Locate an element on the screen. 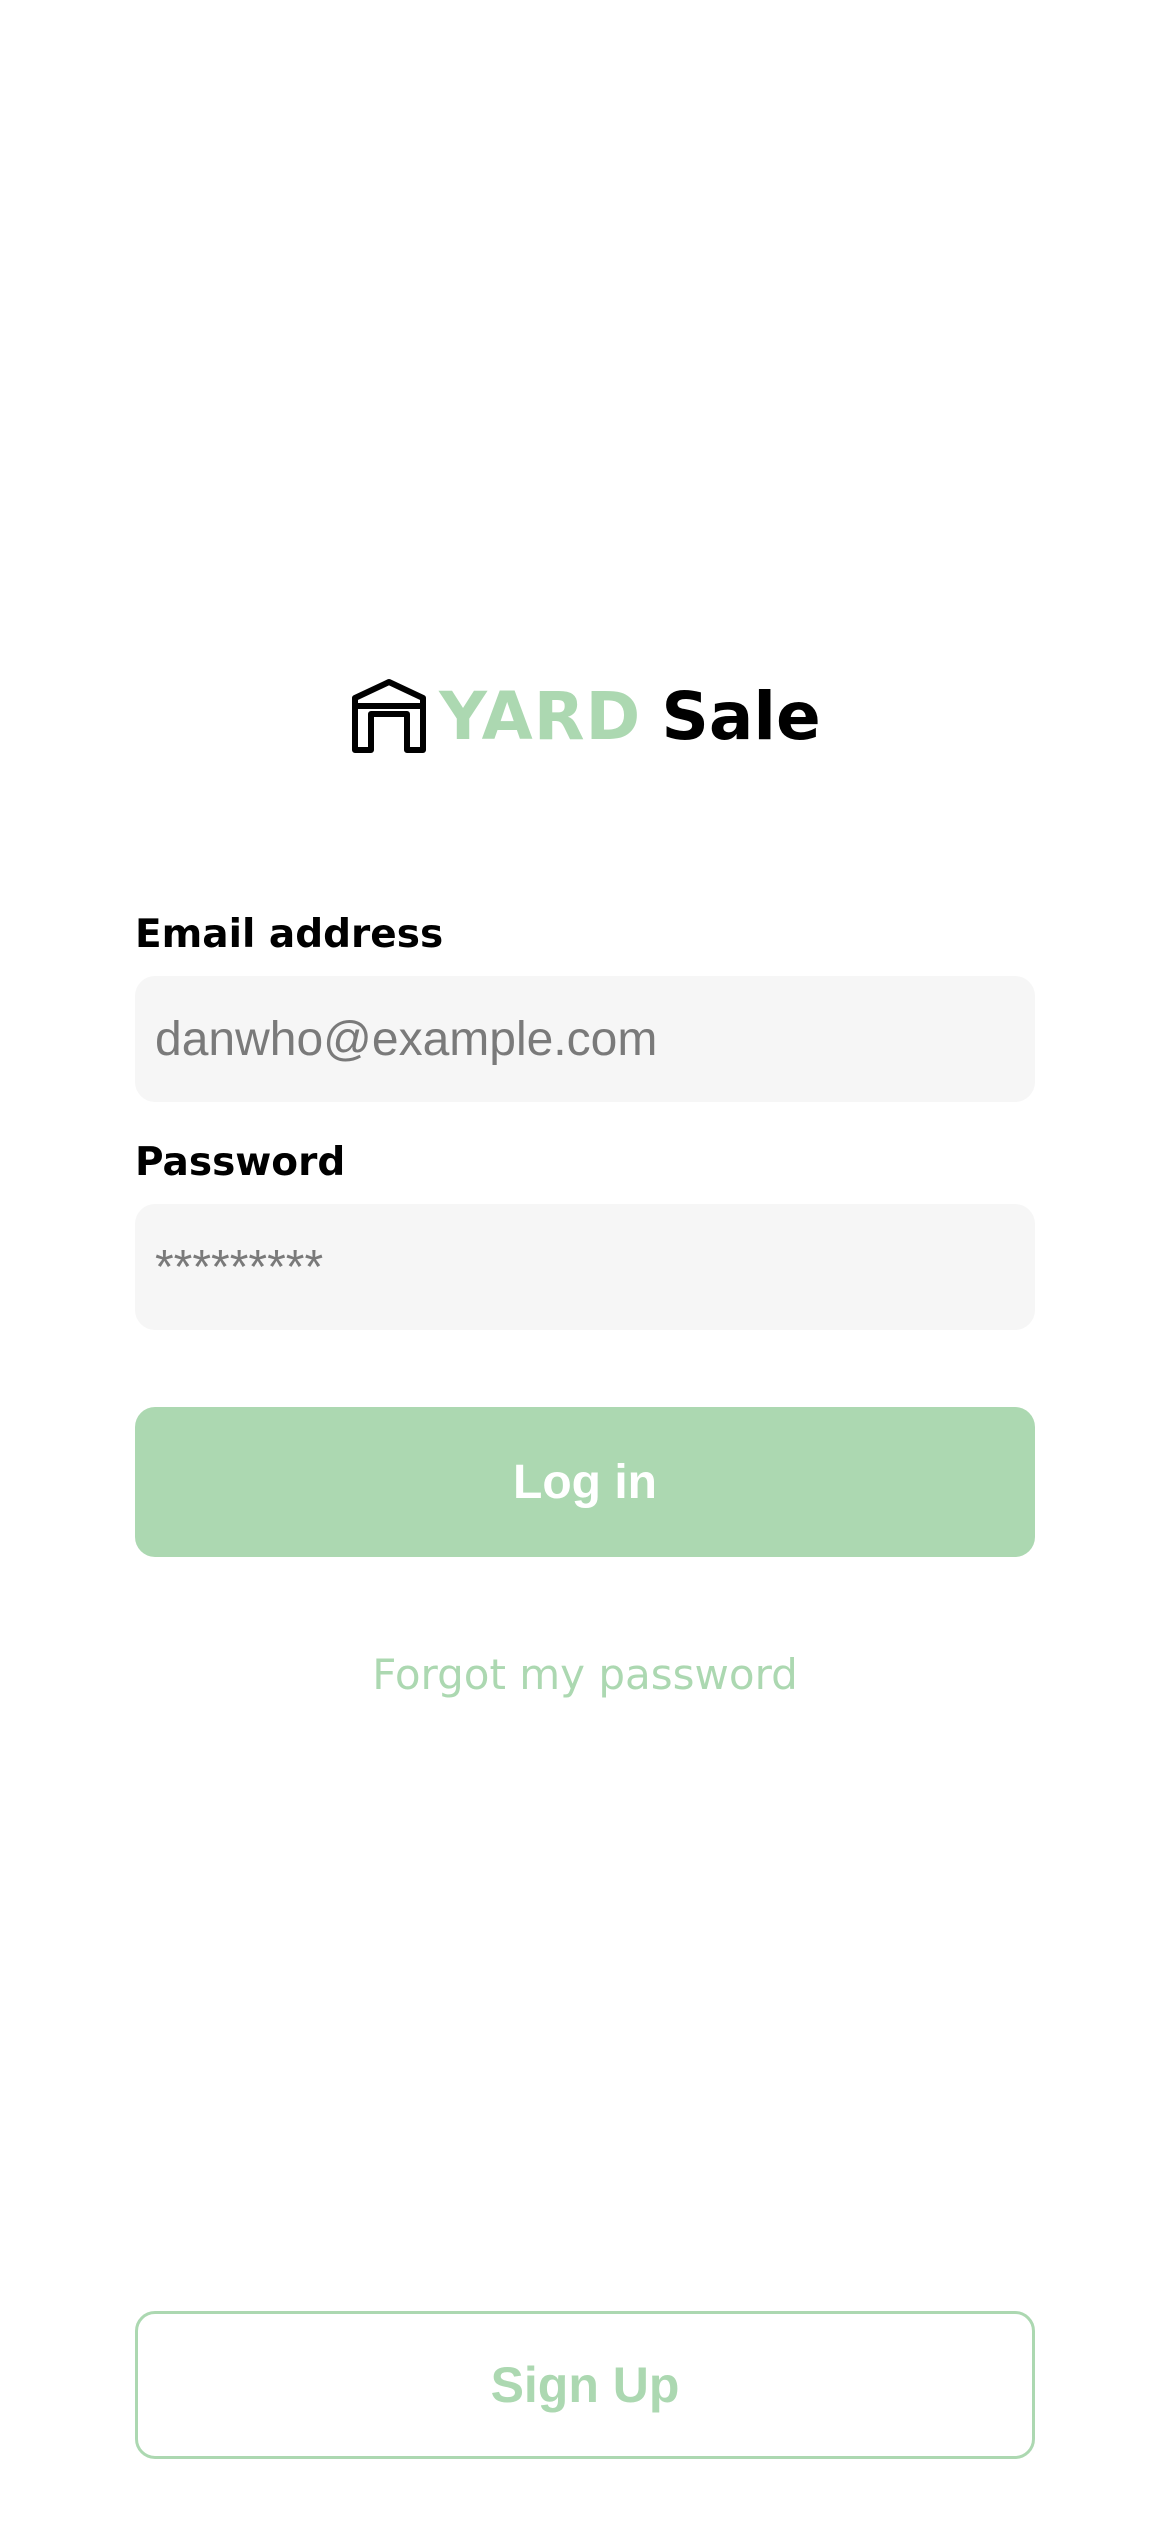 This screenshot has width=1170, height=2532. password-field is located at coordinates (585, 1267).